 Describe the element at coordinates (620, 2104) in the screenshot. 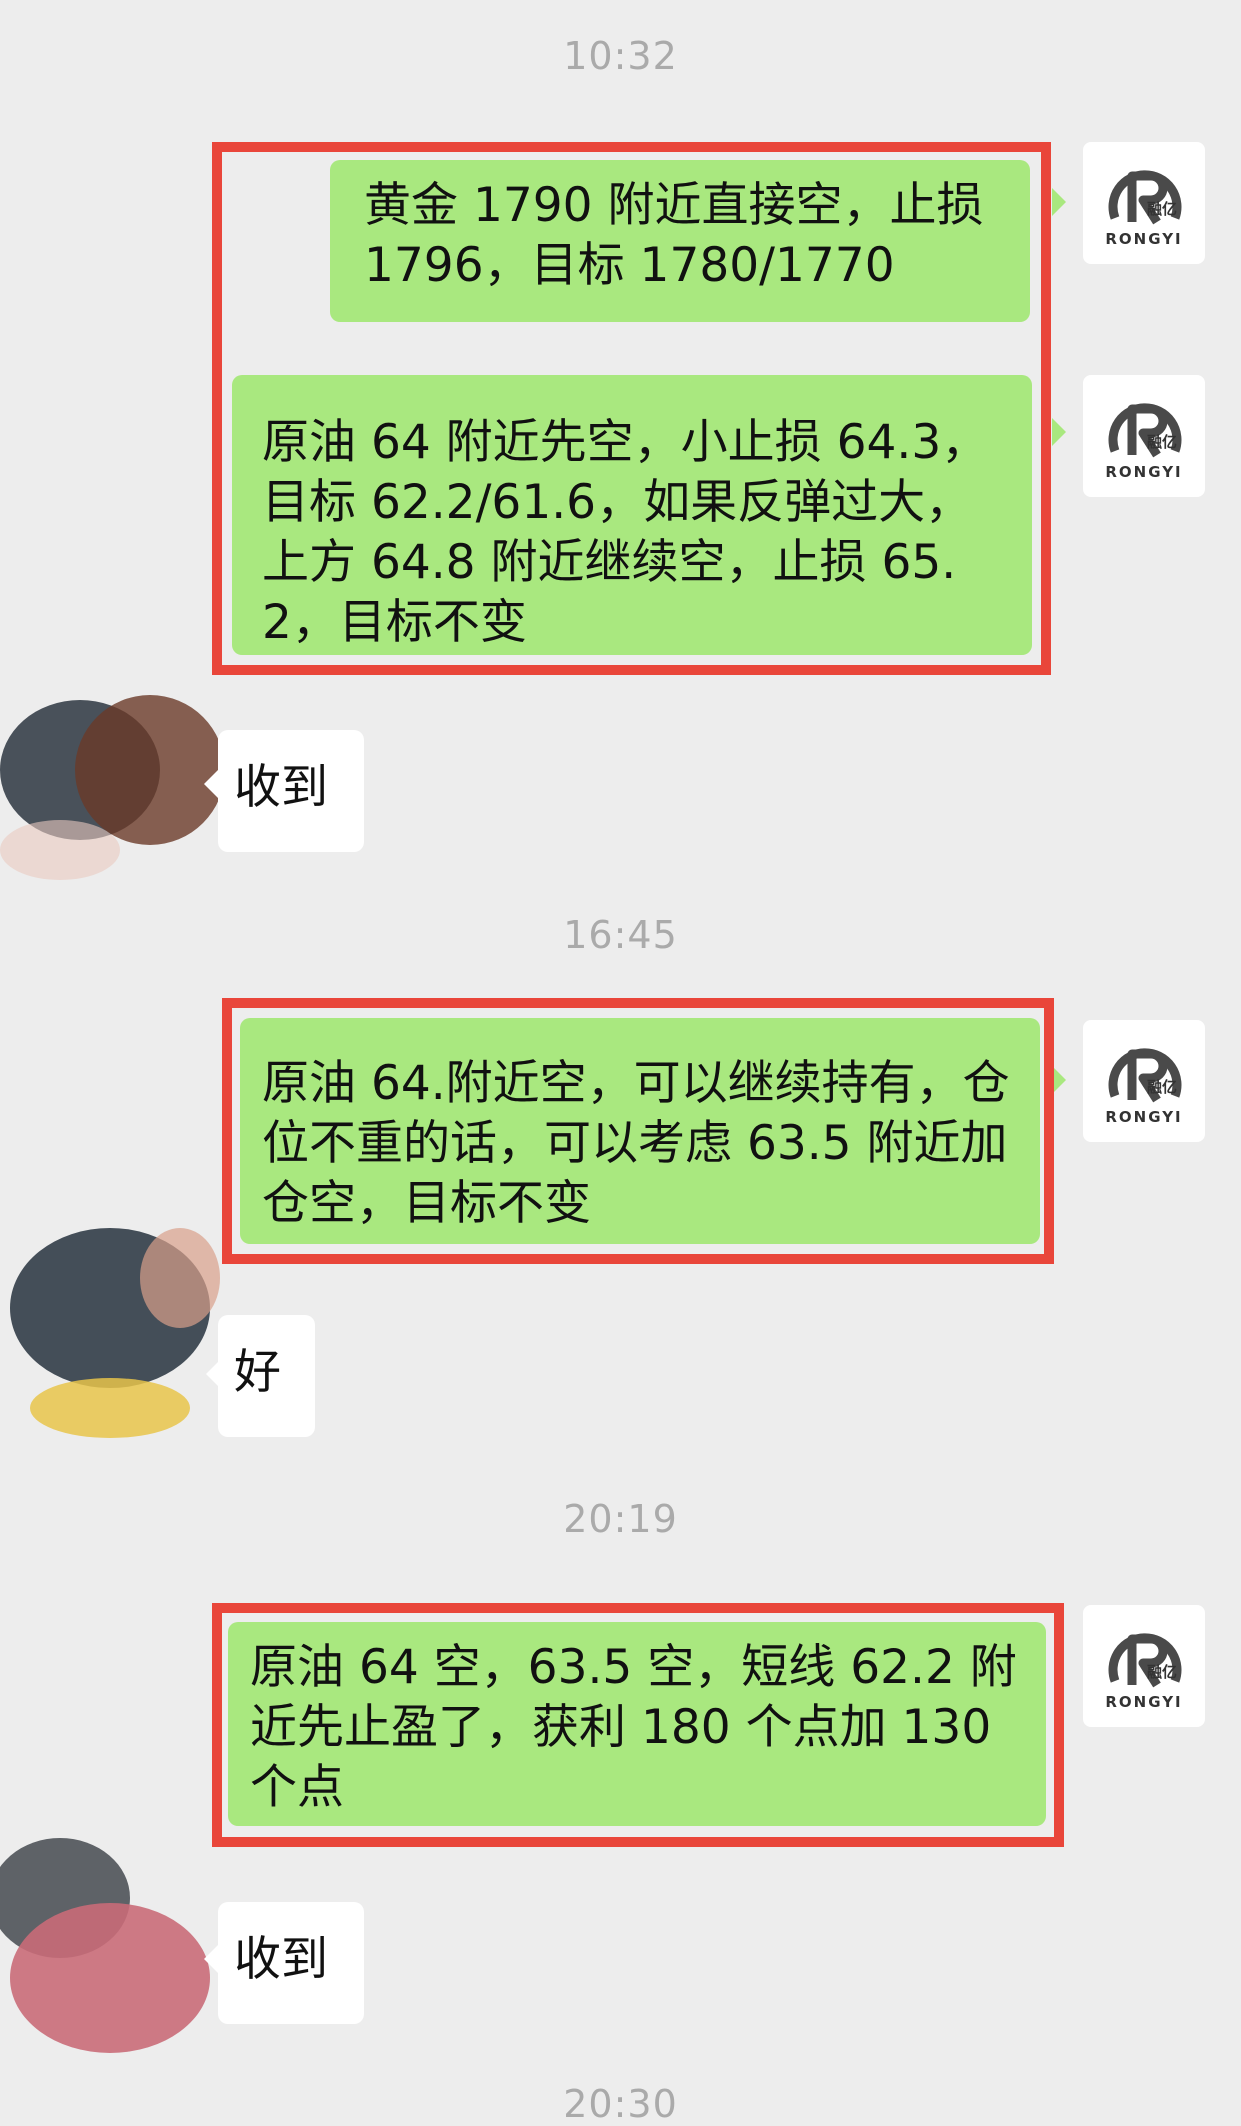

I see `timestamp: 20:30` at that location.